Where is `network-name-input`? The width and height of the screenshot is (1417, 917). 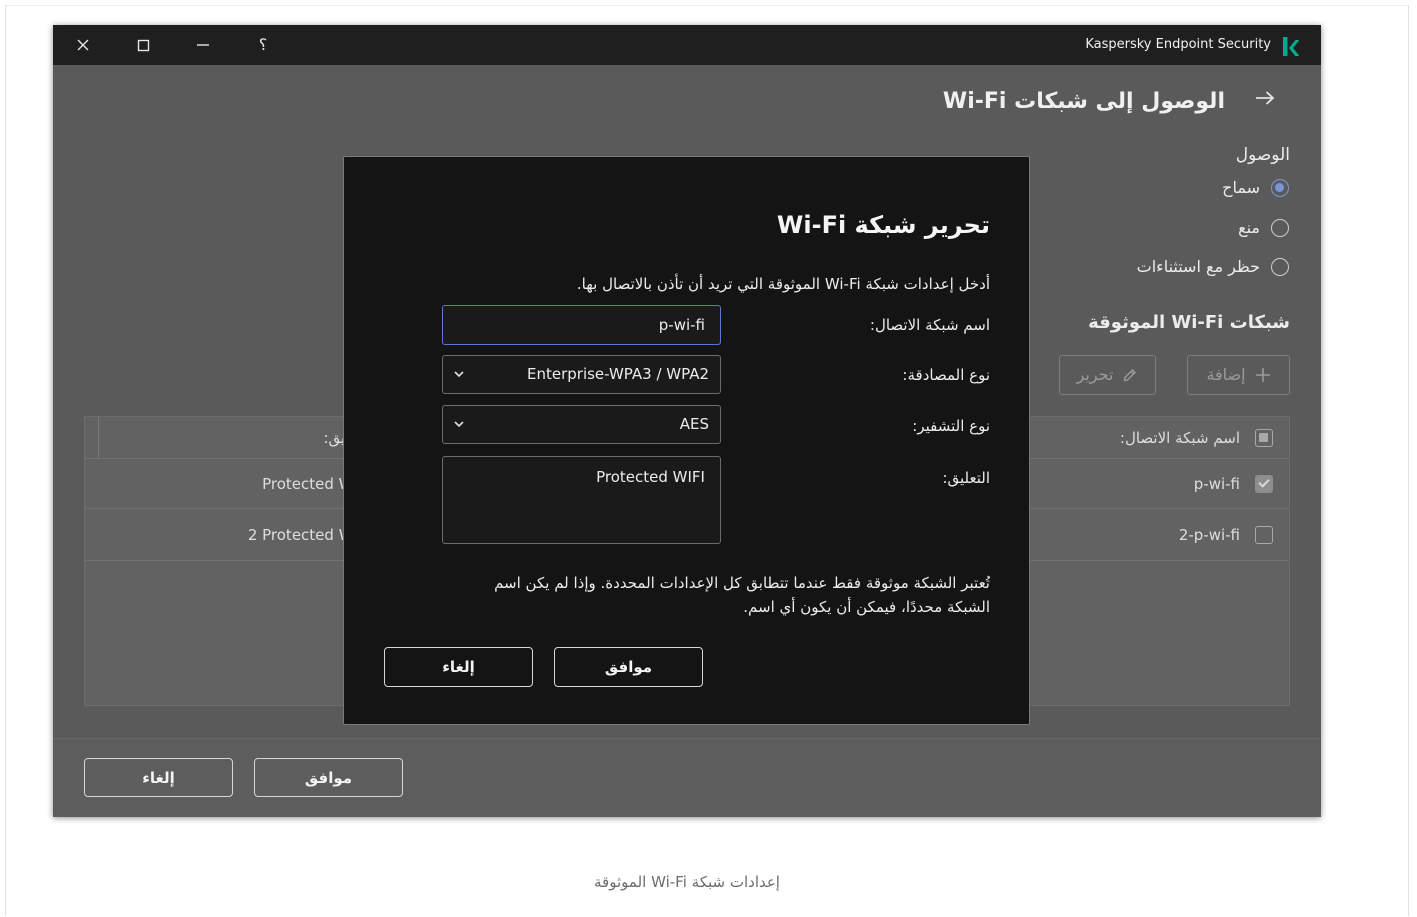 network-name-input is located at coordinates (581, 325).